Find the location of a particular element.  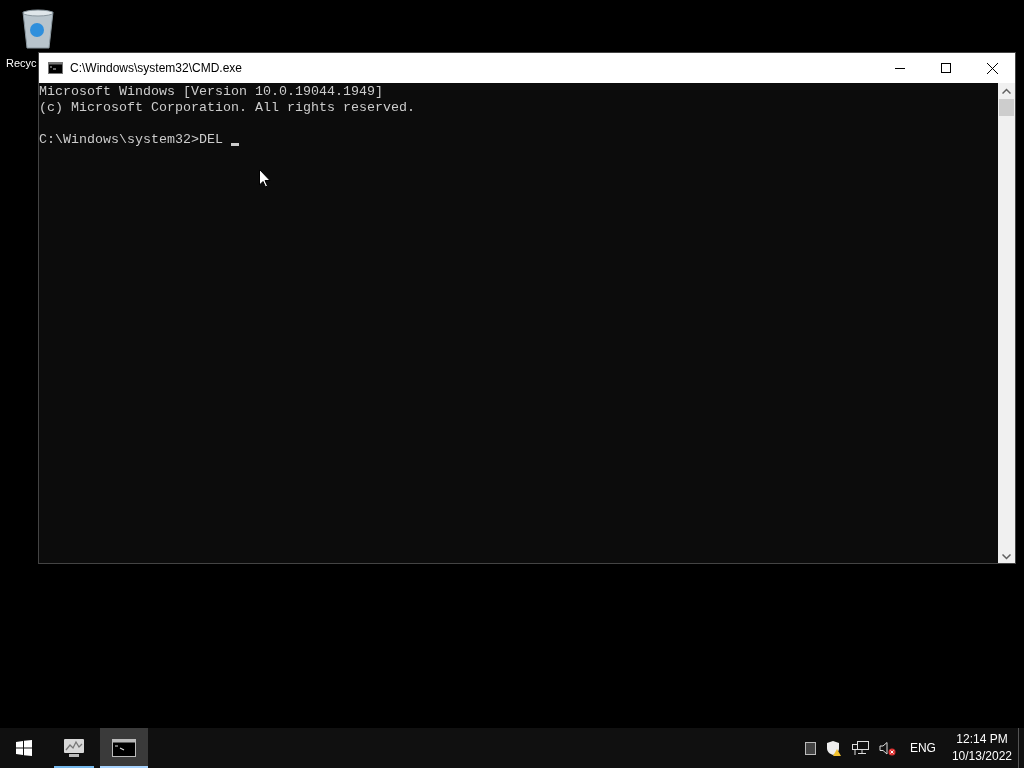

clock: 12:14 PM 10/13/2022 is located at coordinates (981, 748).